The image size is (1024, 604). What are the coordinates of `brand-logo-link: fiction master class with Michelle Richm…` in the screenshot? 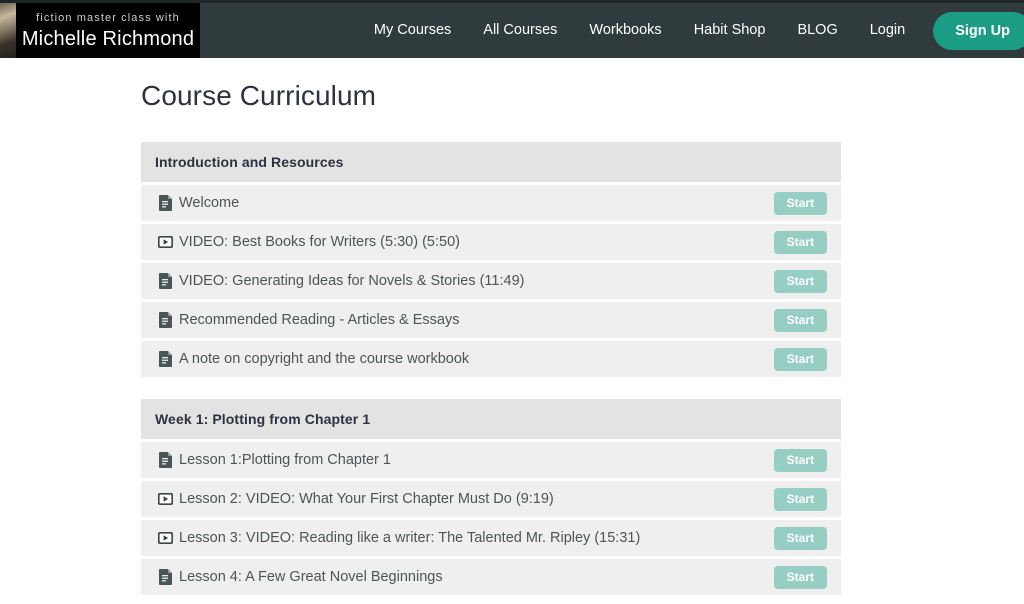 It's located at (108, 30).